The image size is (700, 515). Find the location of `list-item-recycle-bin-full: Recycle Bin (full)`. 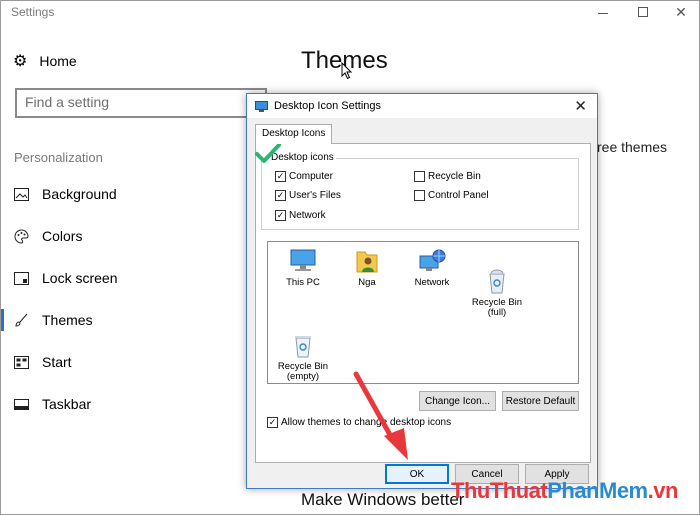

list-item-recycle-bin-full: Recycle Bin (full) is located at coordinates (497, 283).